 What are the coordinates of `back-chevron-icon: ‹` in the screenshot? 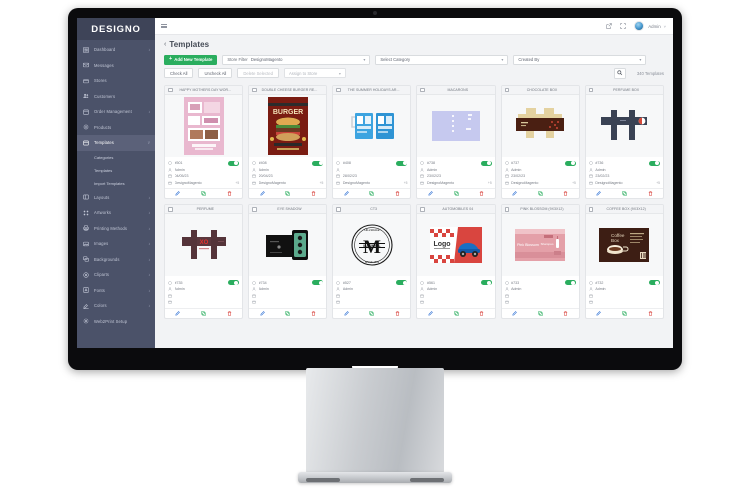 It's located at (165, 44).